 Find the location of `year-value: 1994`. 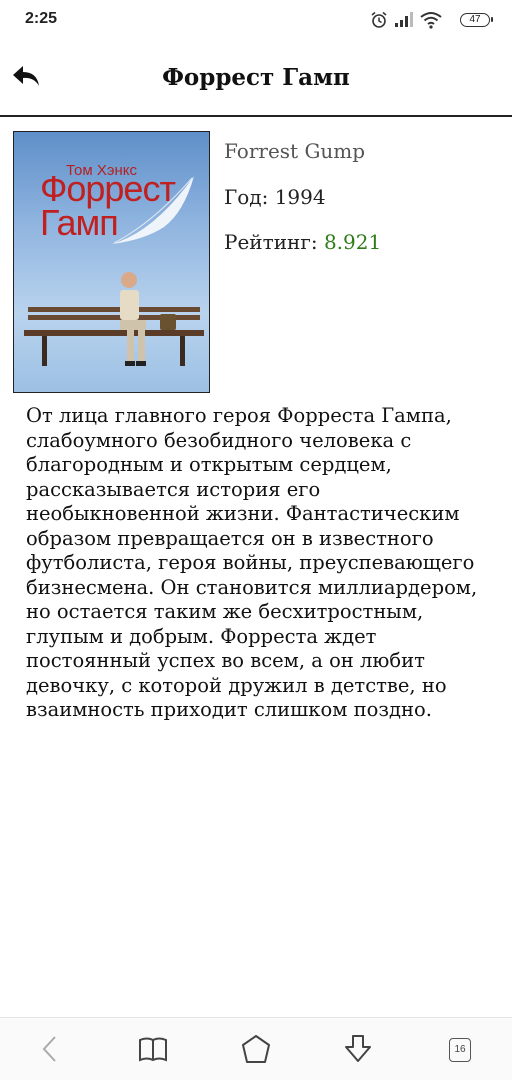

year-value: 1994 is located at coordinates (300, 197).